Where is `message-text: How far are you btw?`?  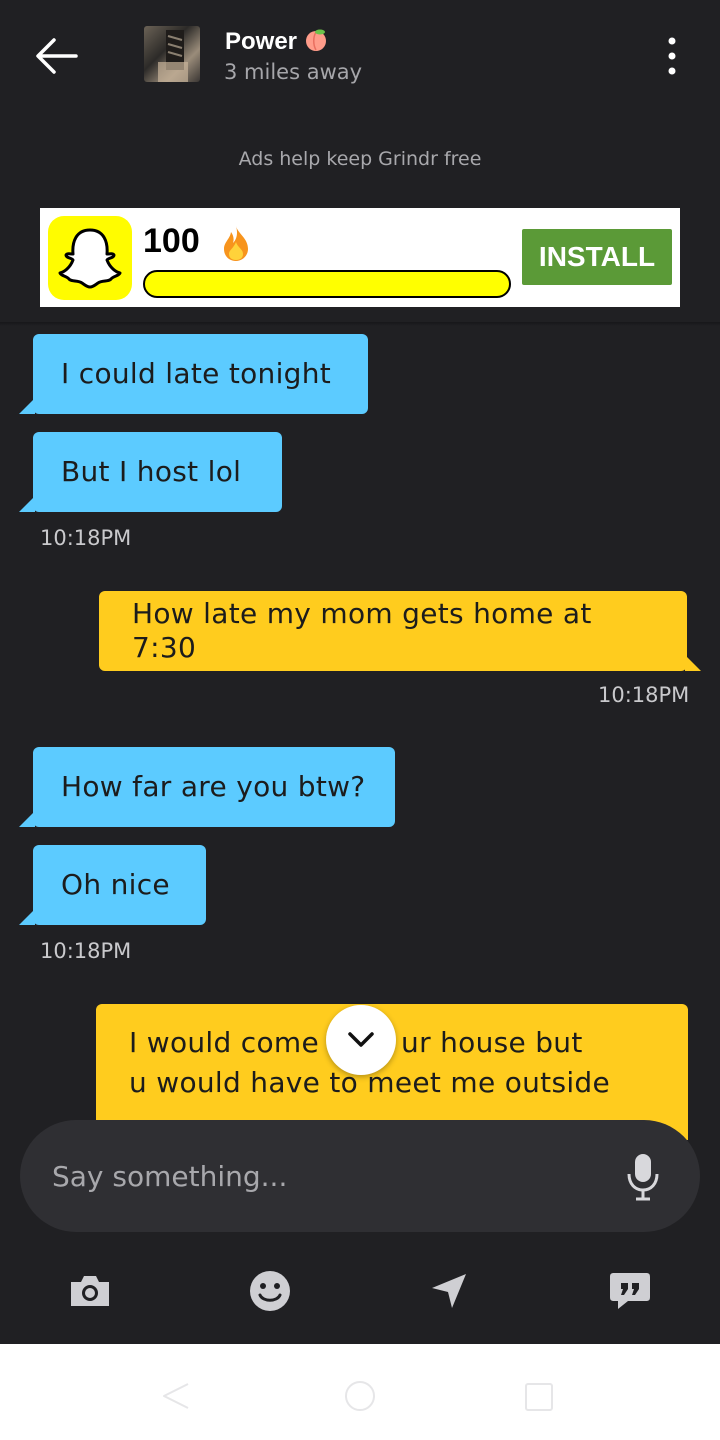 message-text: How far are you btw? is located at coordinates (213, 786).